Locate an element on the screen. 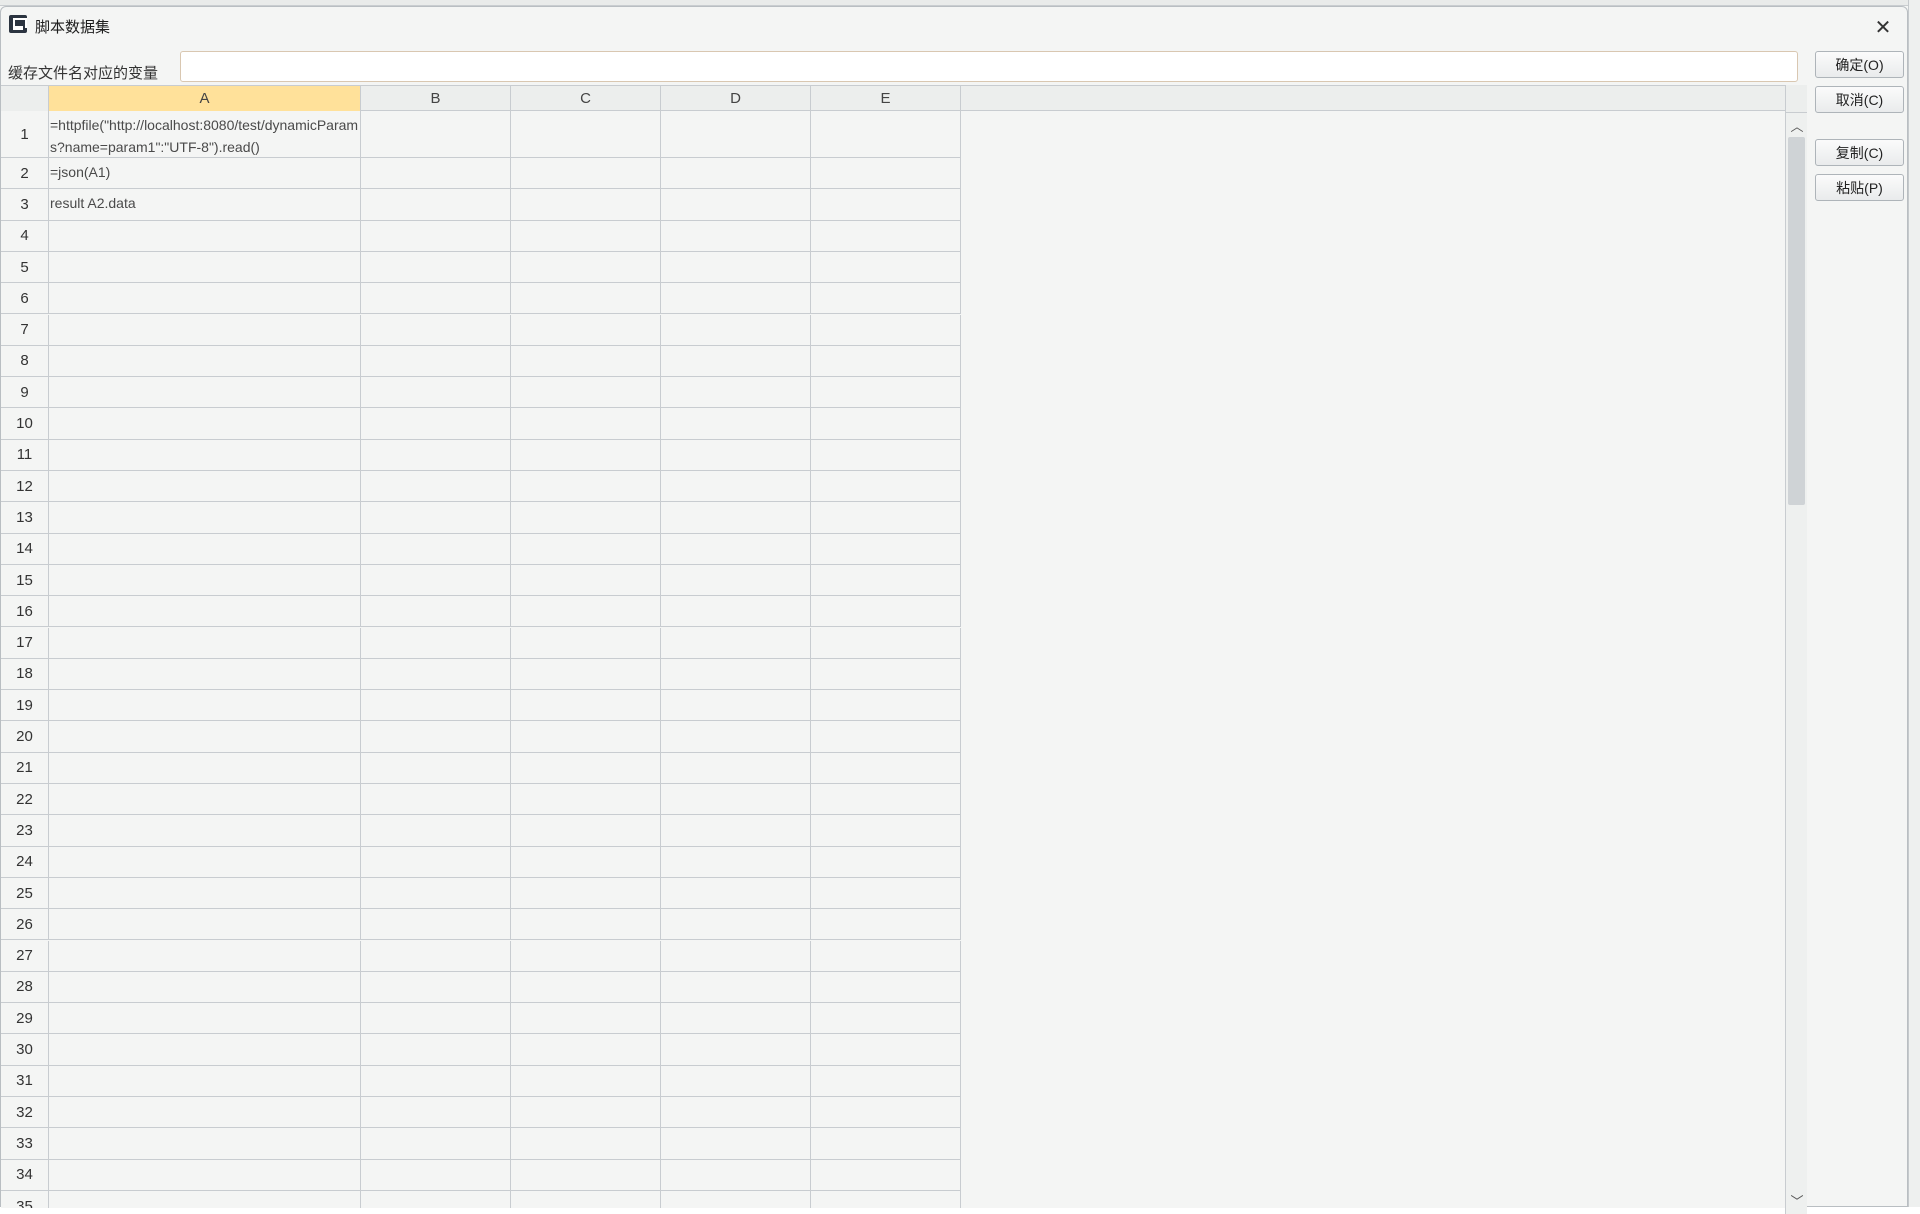  cell-d27 is located at coordinates (736, 956).